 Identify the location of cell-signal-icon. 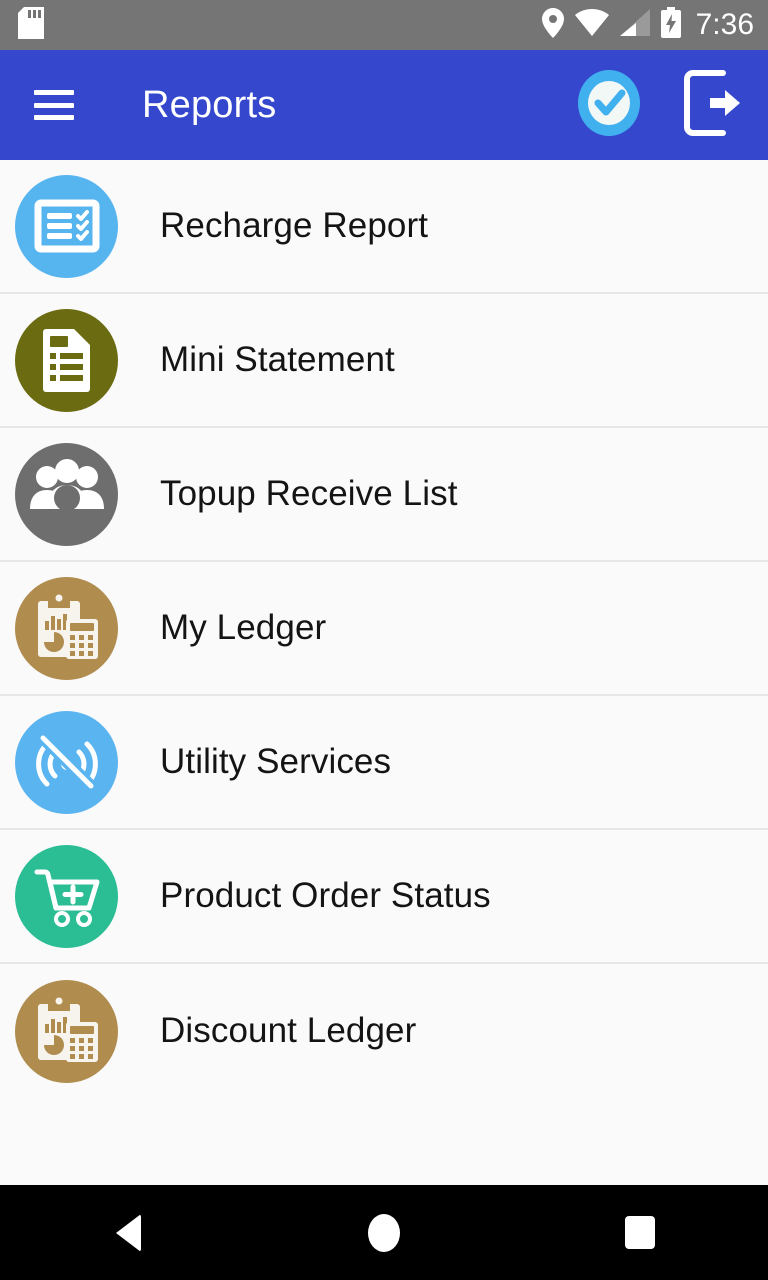
(634, 25).